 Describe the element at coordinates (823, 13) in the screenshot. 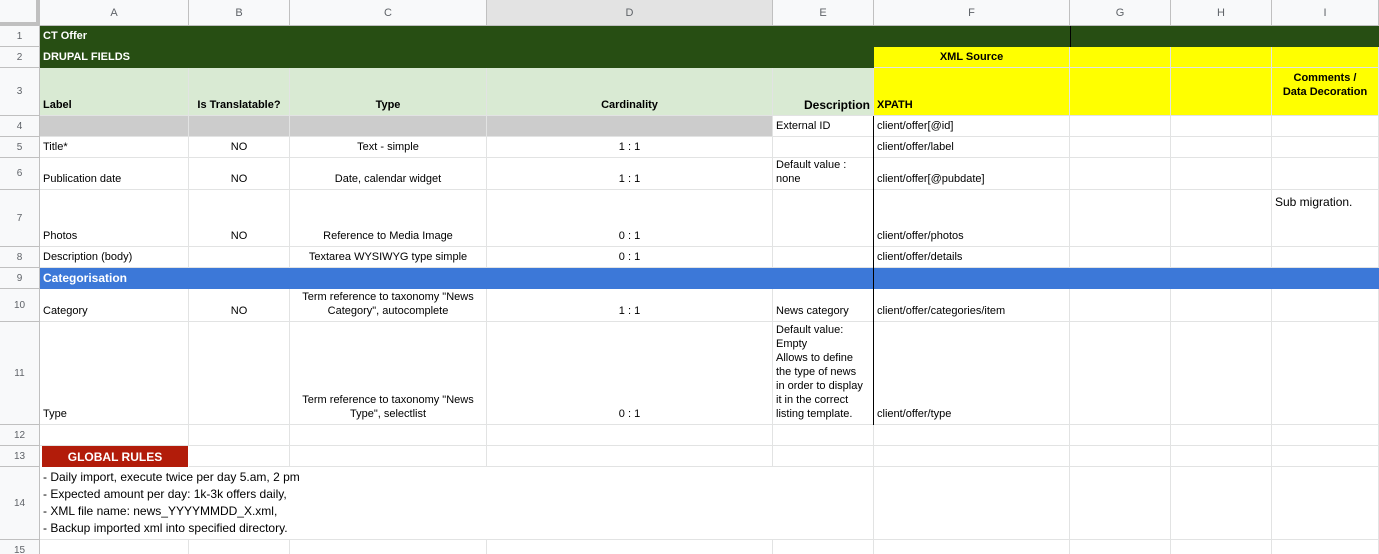

I see `column-header-e: E` at that location.